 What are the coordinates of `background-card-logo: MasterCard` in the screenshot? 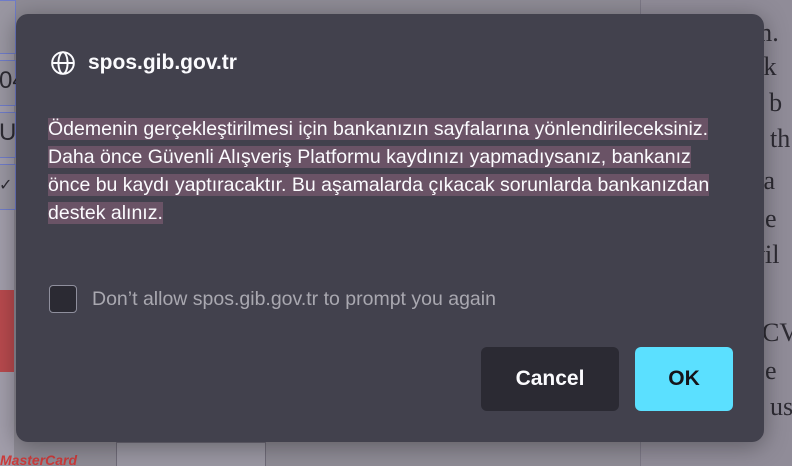 It's located at (39, 459).